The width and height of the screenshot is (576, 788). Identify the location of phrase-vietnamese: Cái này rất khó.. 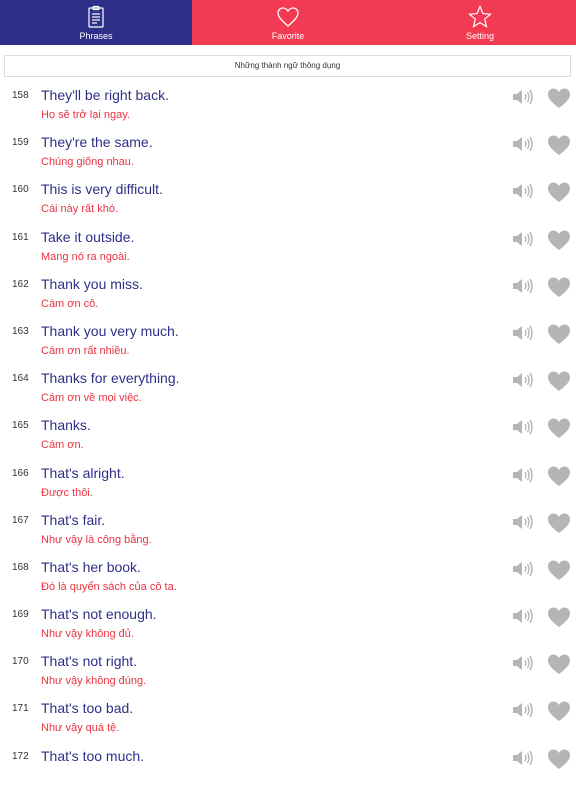
(80, 209).